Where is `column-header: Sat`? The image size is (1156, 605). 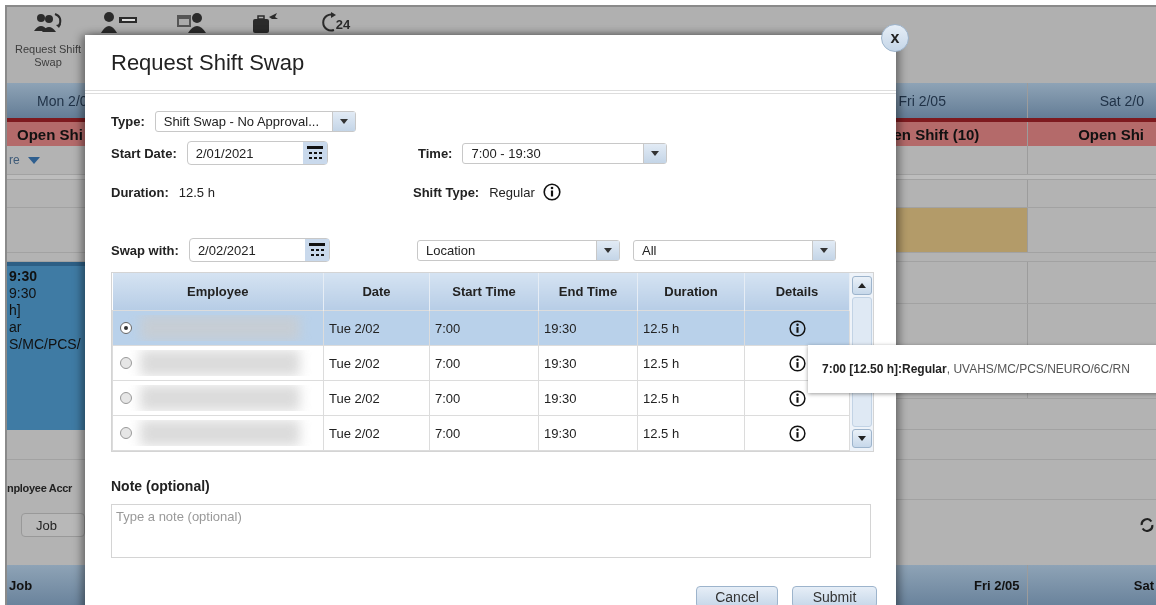
column-header: Sat is located at coordinates (1143, 585).